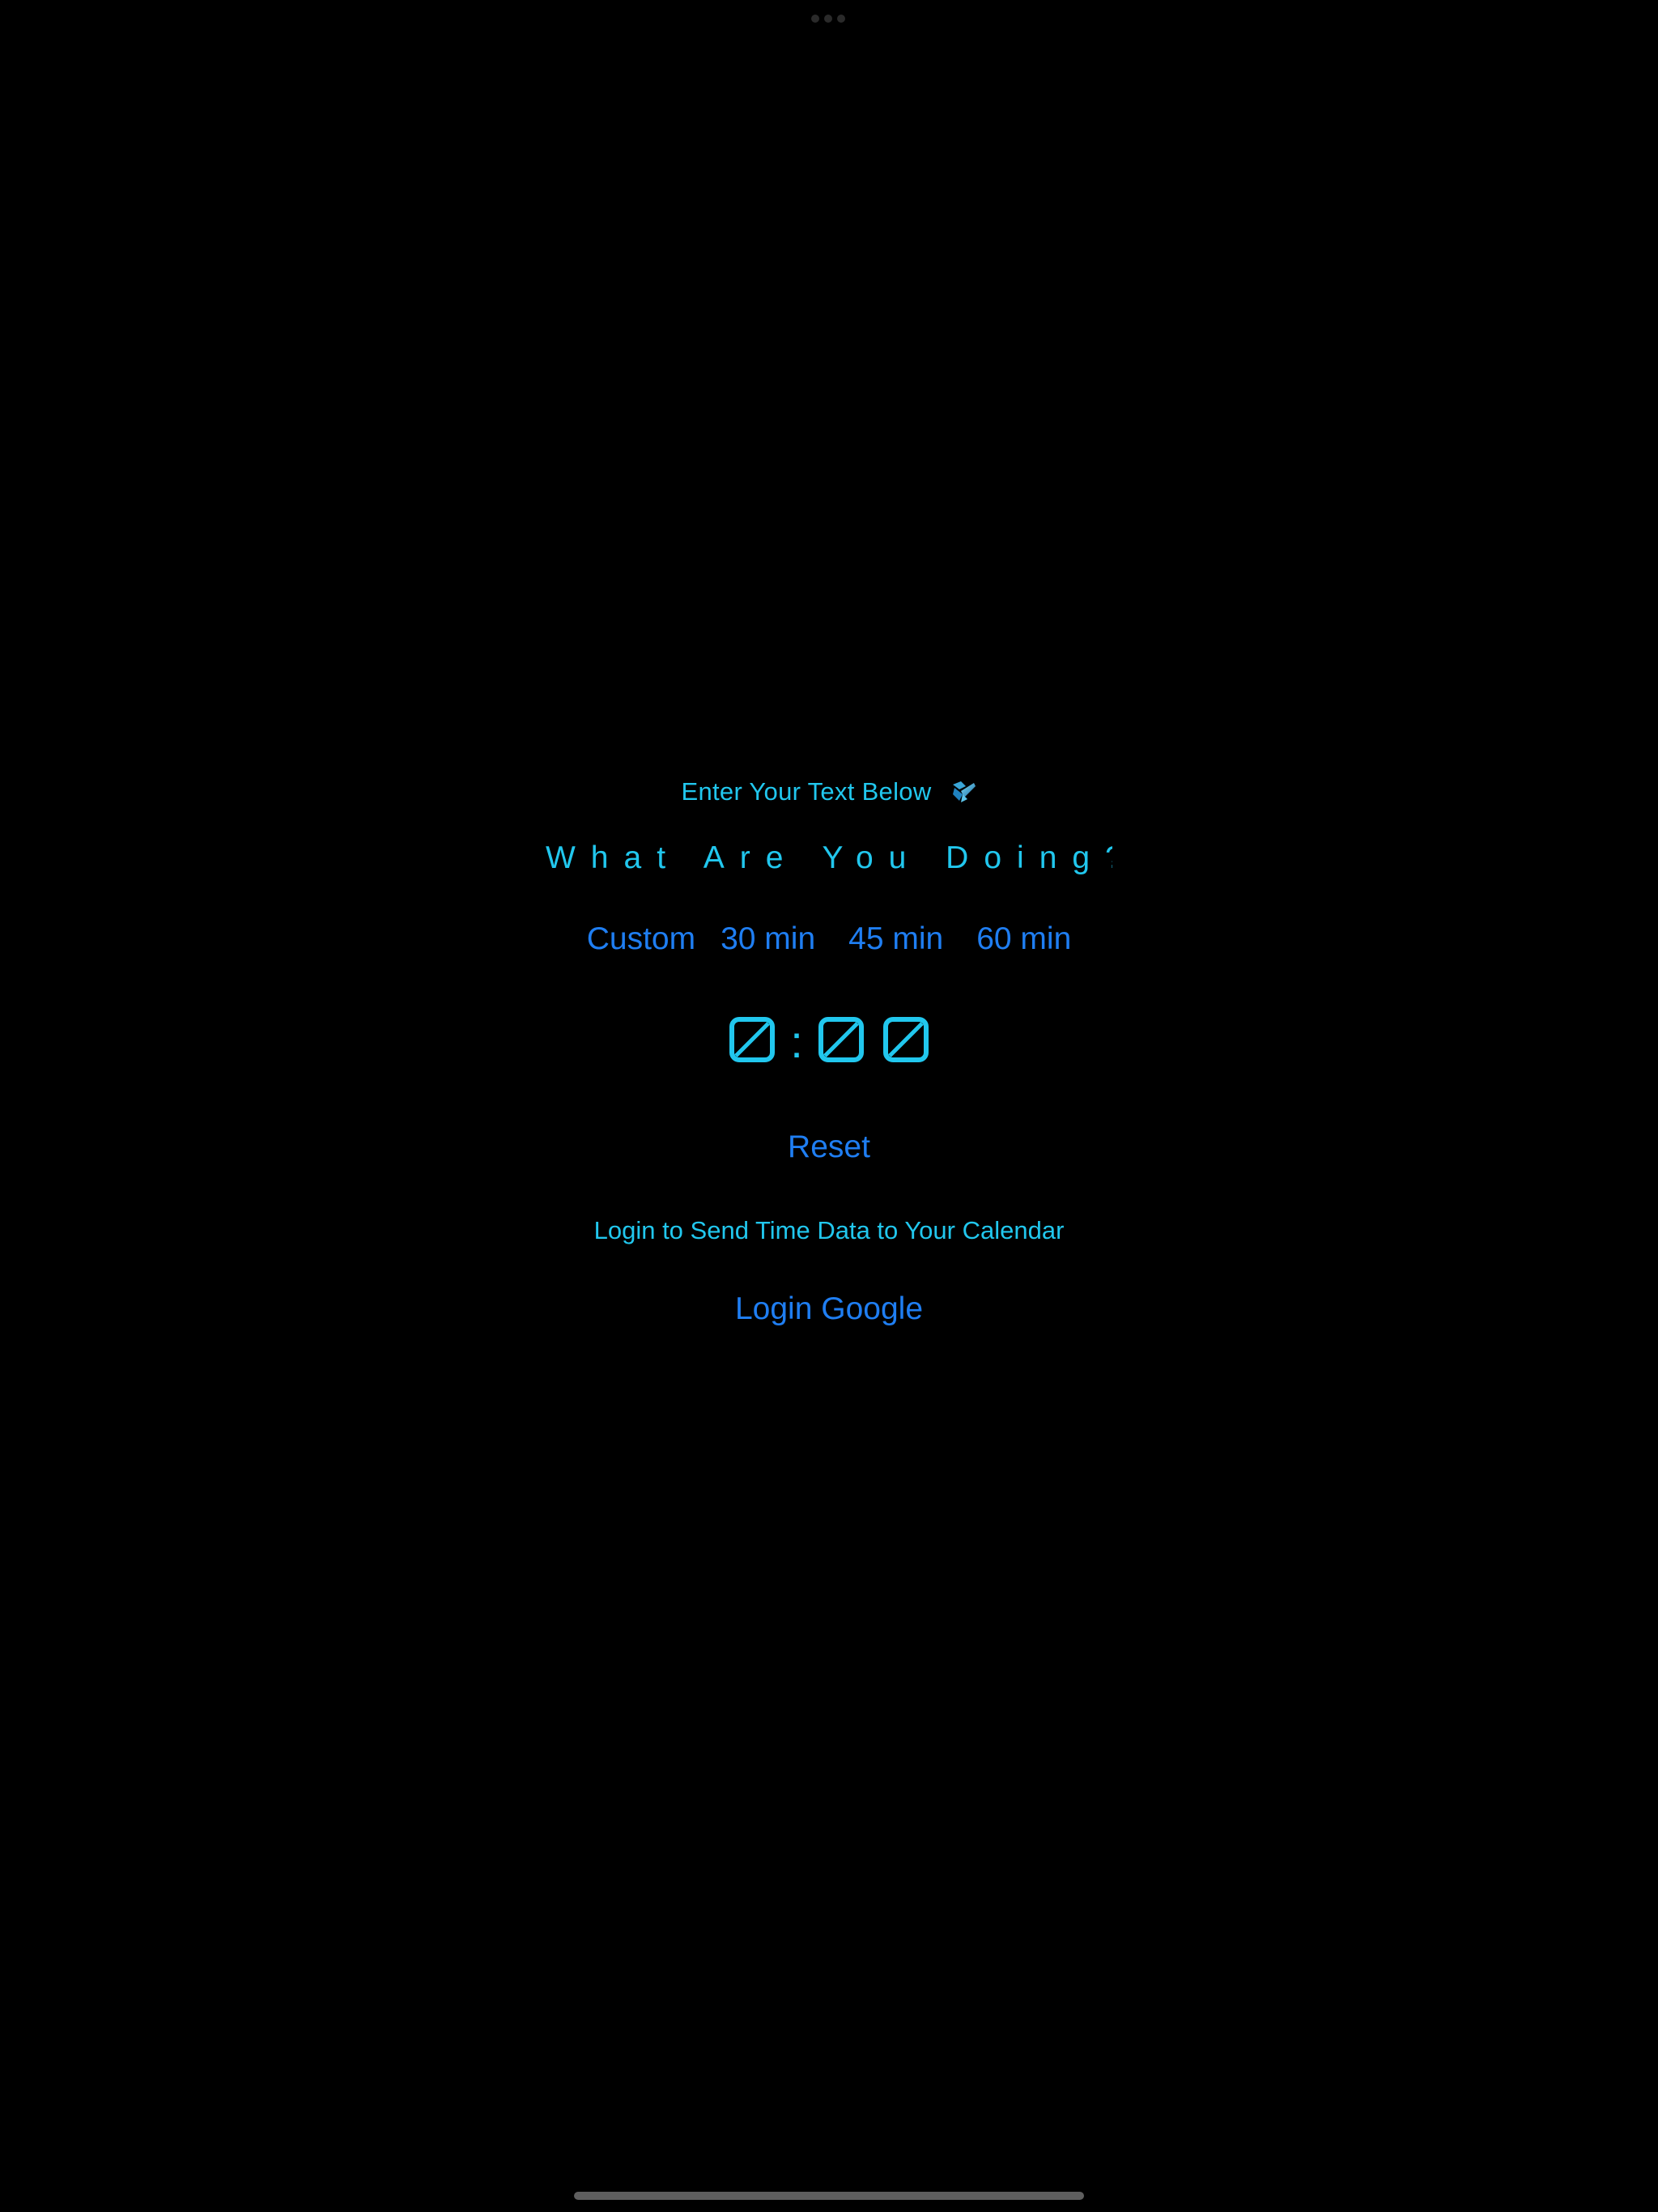 The height and width of the screenshot is (2212, 1658). Describe the element at coordinates (829, 939) in the screenshot. I see `preset-duration-bar: Custom 30 min 45 min 60 min` at that location.